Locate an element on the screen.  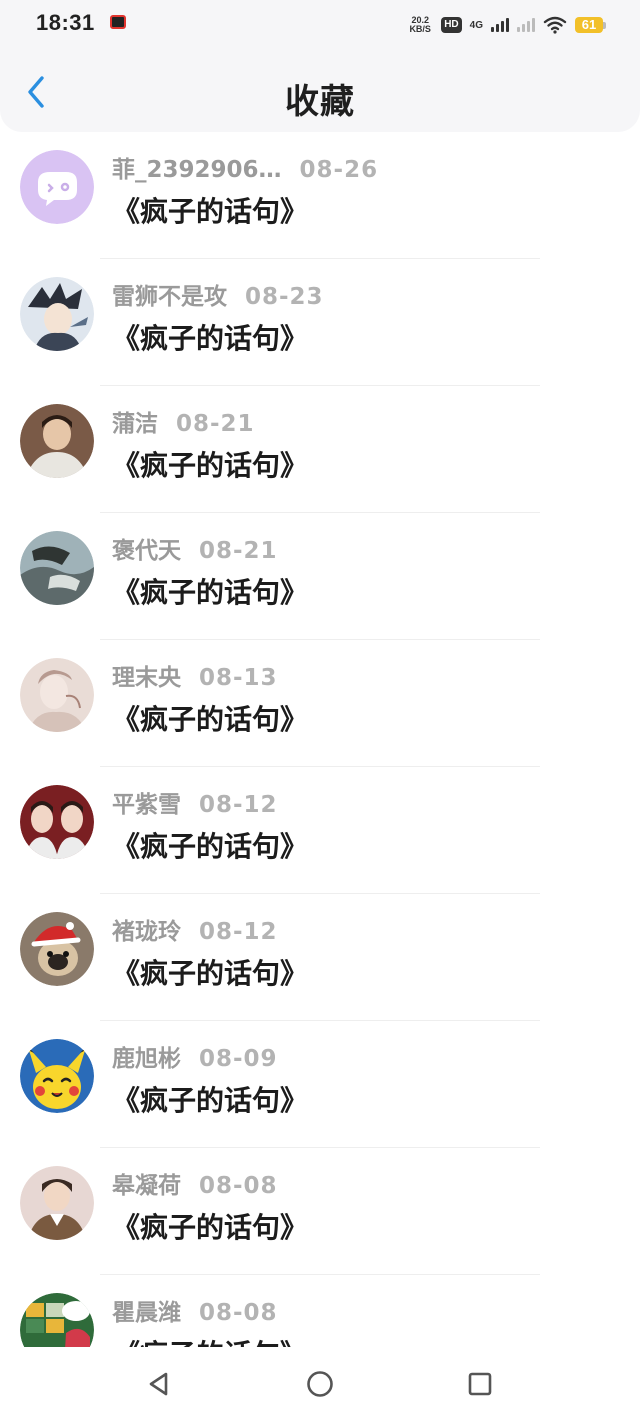
two-people-avatar-image is located at coordinates (57, 822).